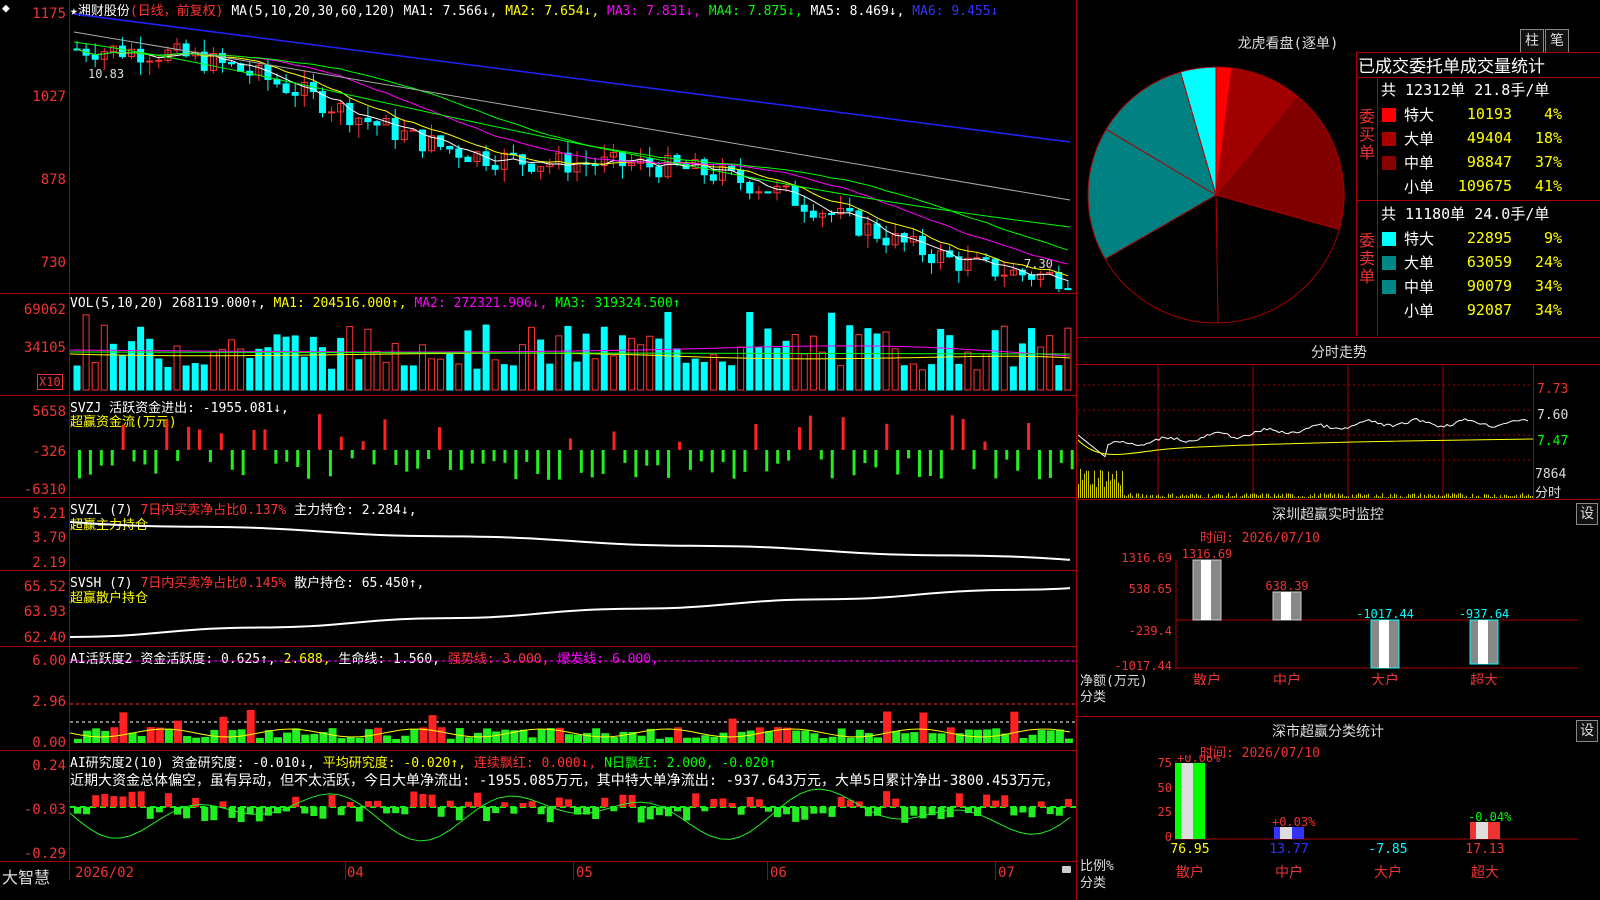 The height and width of the screenshot is (900, 1600). I want to click on intraday-chart, so click(1305, 432).